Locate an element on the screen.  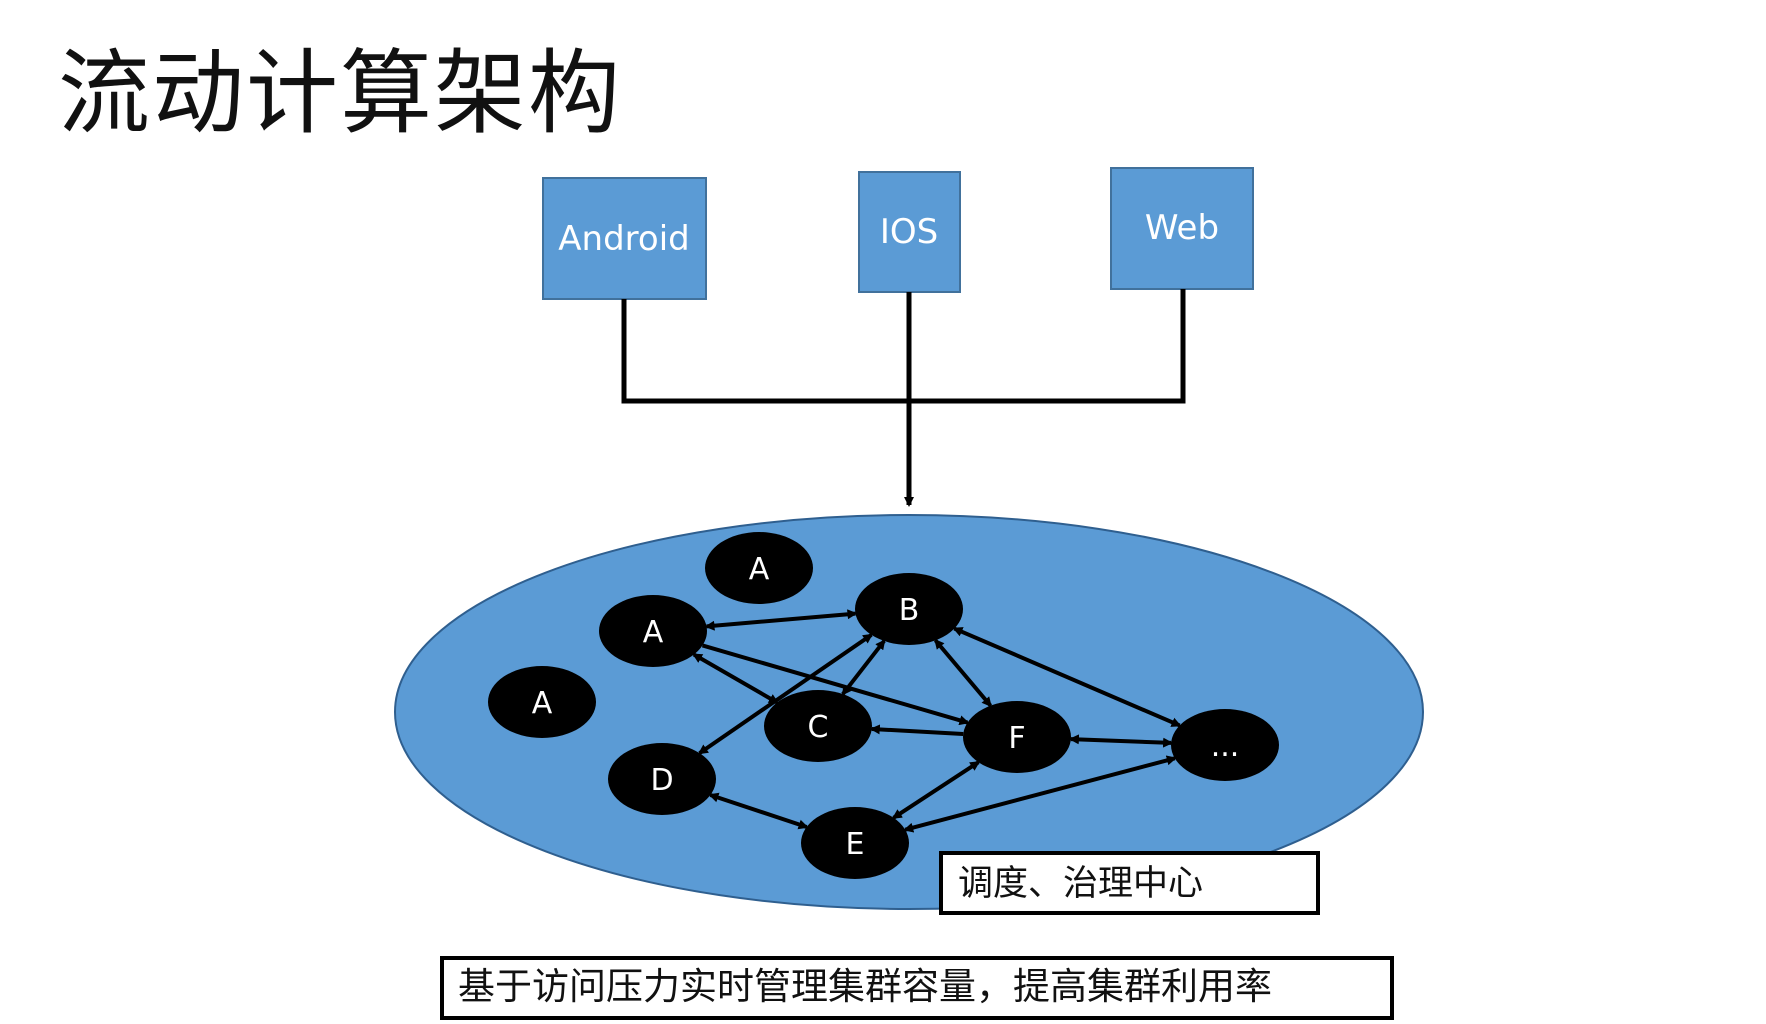
client-box-web: Web is located at coordinates (1182, 228).